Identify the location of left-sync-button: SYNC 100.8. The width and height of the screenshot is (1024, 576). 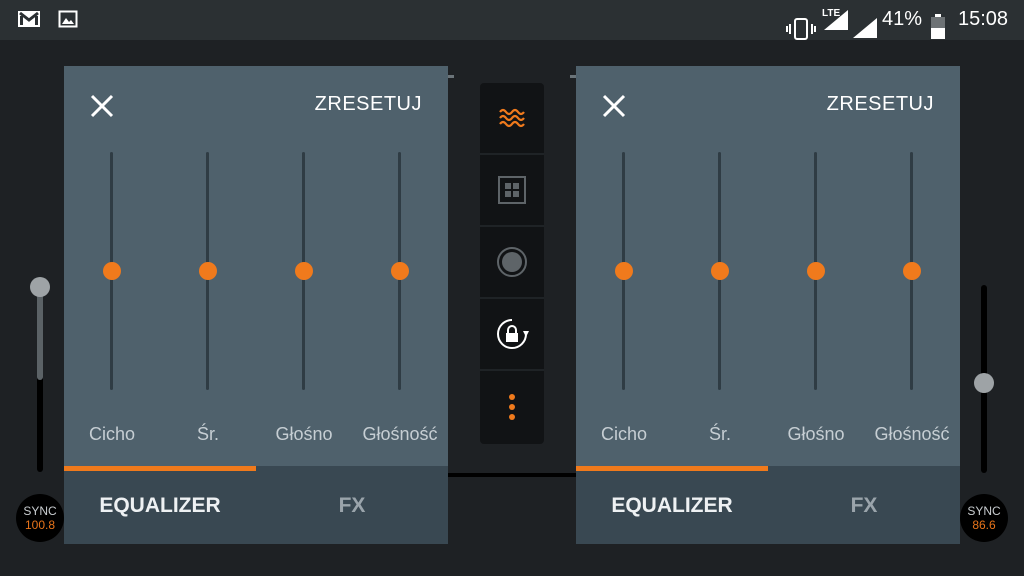
(40, 518).